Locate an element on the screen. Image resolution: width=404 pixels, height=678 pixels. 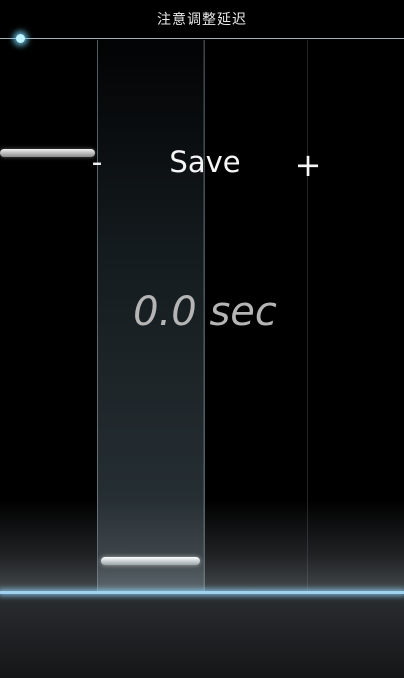
progress-knob is located at coordinates (20, 38).